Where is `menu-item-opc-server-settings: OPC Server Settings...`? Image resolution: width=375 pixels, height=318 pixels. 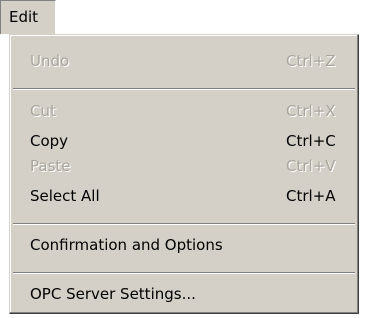 menu-item-opc-server-settings: OPC Server Settings... is located at coordinates (184, 294).